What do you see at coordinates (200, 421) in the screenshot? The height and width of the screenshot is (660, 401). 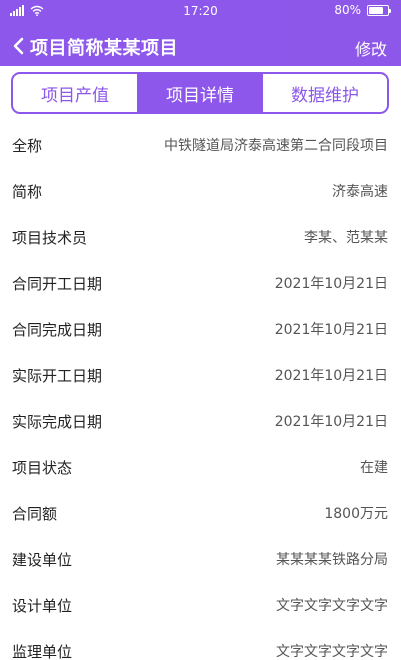 I see `detail-row-actual-end: 实际完成日期 2021年10月21日` at bounding box center [200, 421].